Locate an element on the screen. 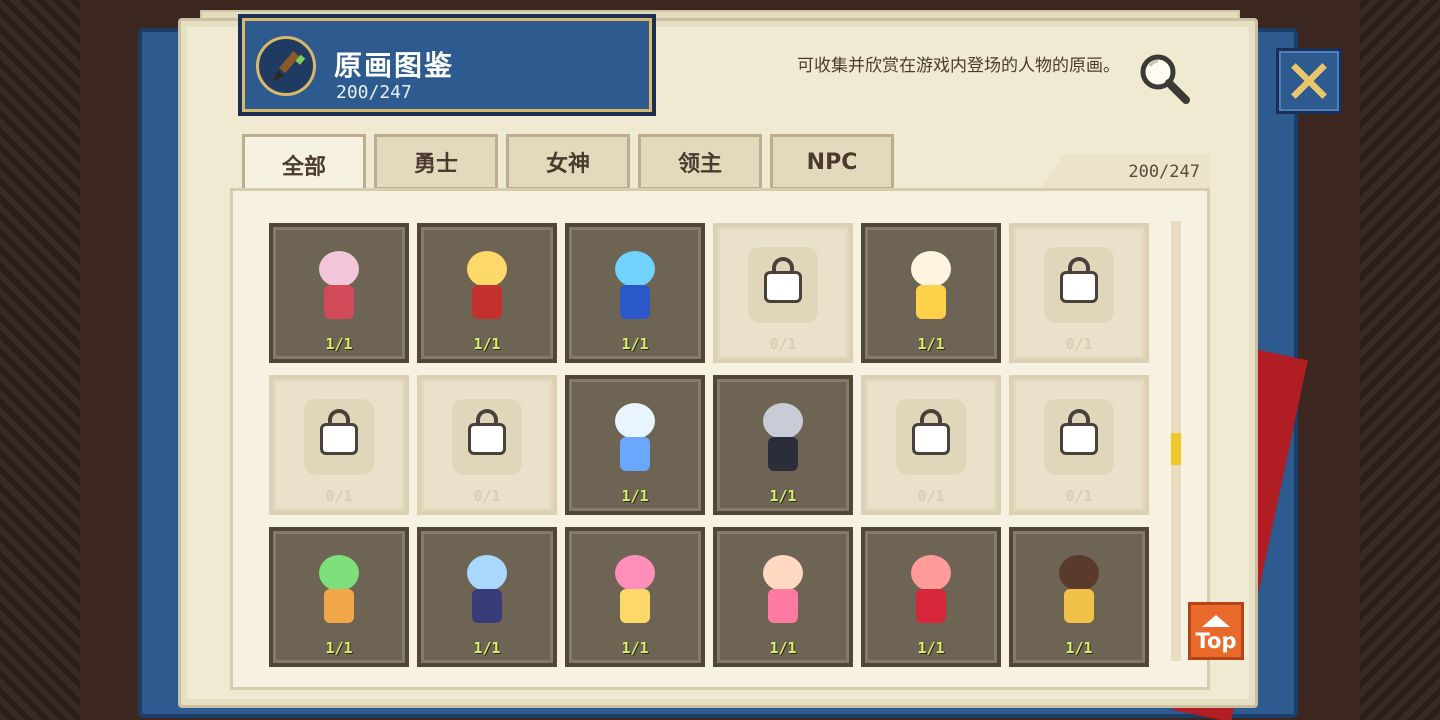  scroll-thumb is located at coordinates (1176, 449).